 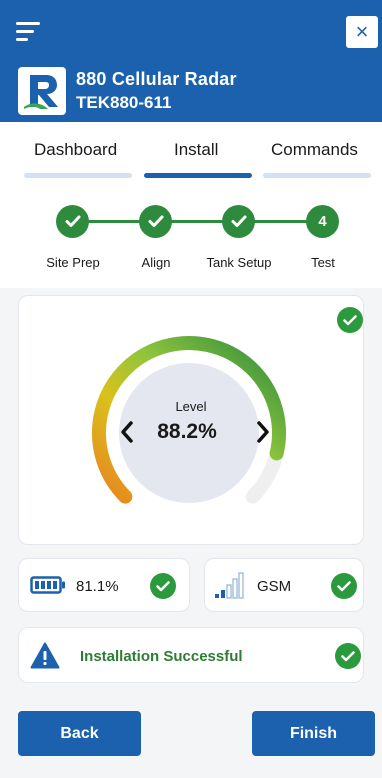 I want to click on battery-ok-check-icon, so click(x=163, y=586).